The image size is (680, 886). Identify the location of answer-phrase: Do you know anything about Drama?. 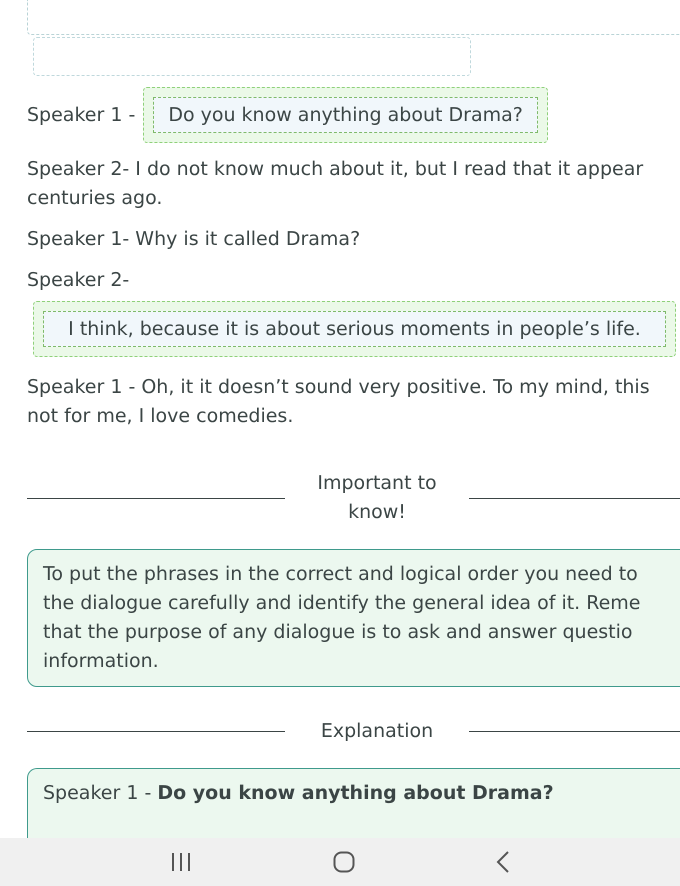
(345, 115).